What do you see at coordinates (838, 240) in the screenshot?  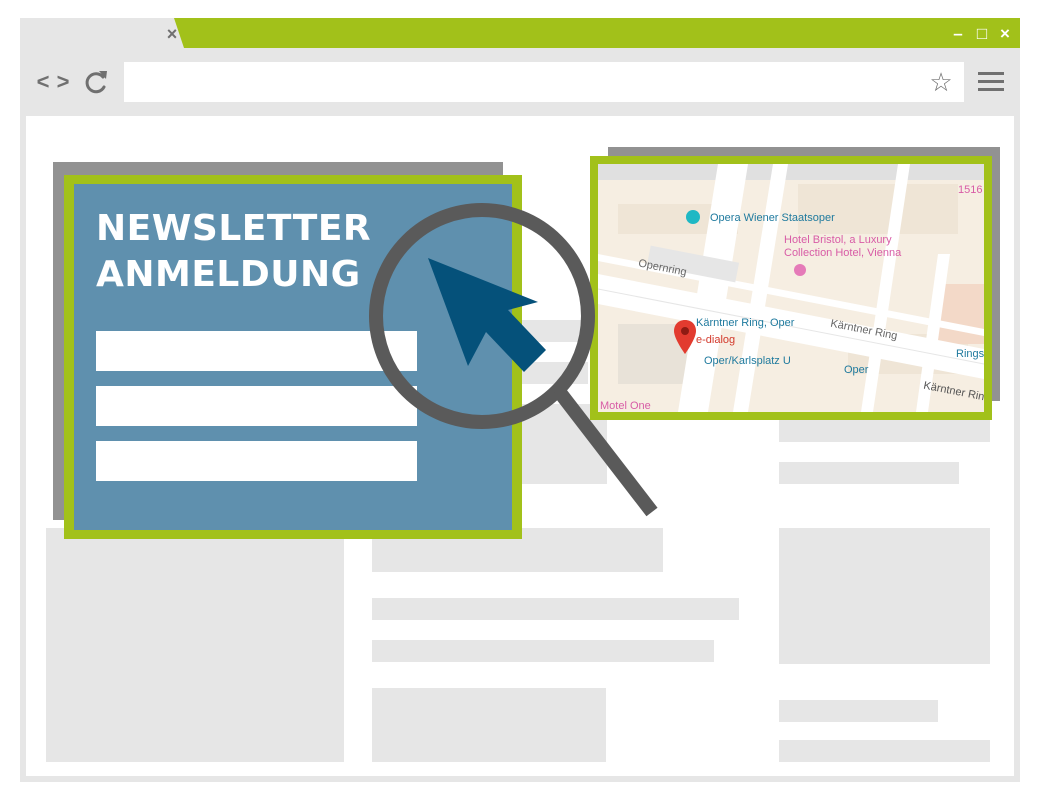 I see `map-label-hotel: Hotel Bristol, a Luxury` at bounding box center [838, 240].